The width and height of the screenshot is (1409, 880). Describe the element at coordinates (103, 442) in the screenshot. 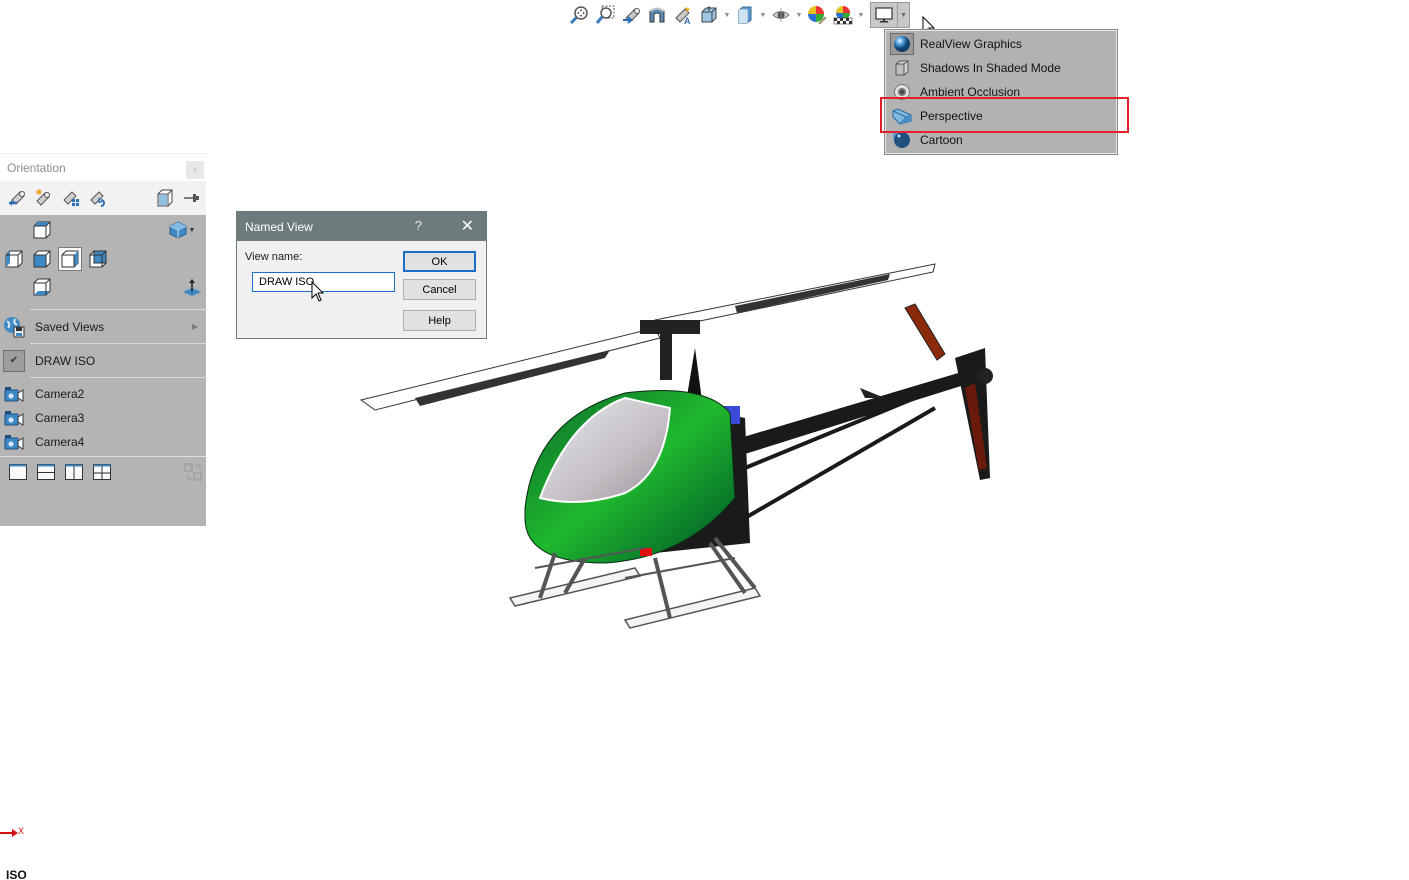

I see `camera-item: Camera4` at that location.